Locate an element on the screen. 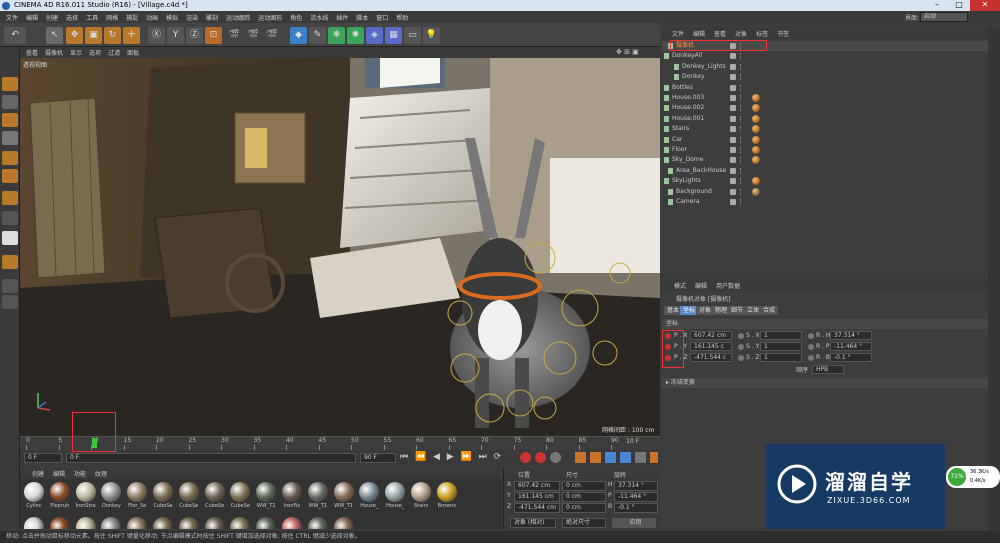 Image resolution: width=1000 pixels, height=543 pixels. spline-pen-icon: ✎ is located at coordinates (317, 35).